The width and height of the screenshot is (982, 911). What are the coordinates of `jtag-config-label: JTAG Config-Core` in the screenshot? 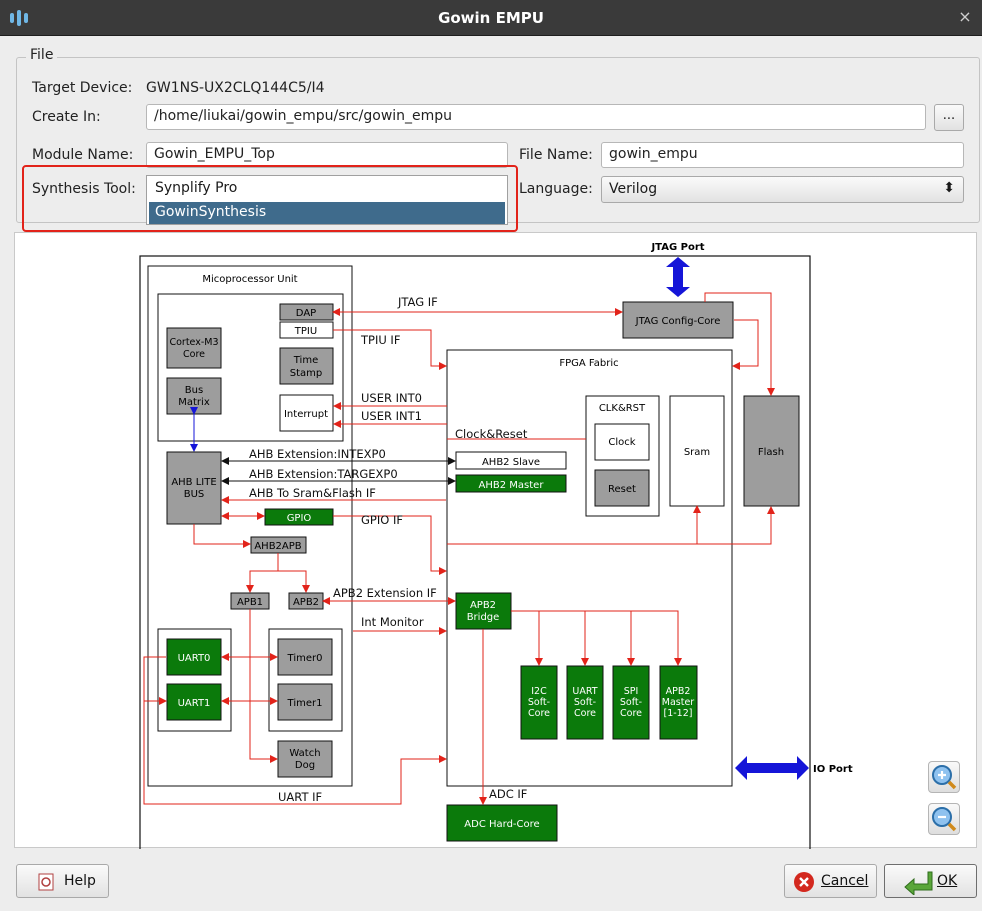 It's located at (678, 321).